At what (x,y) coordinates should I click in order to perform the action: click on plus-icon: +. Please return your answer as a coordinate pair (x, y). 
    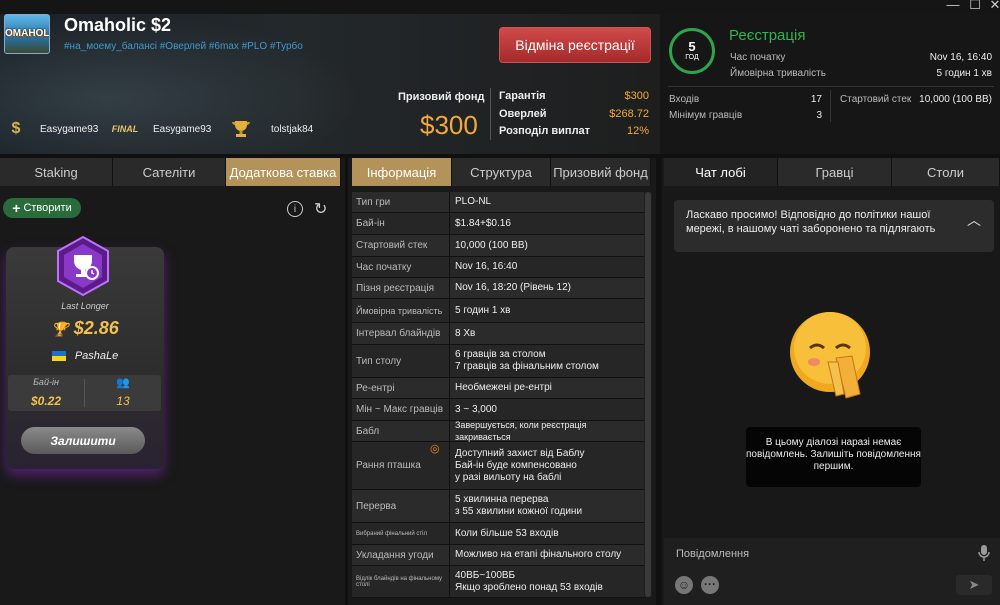
    Looking at the image, I should click on (16, 208).